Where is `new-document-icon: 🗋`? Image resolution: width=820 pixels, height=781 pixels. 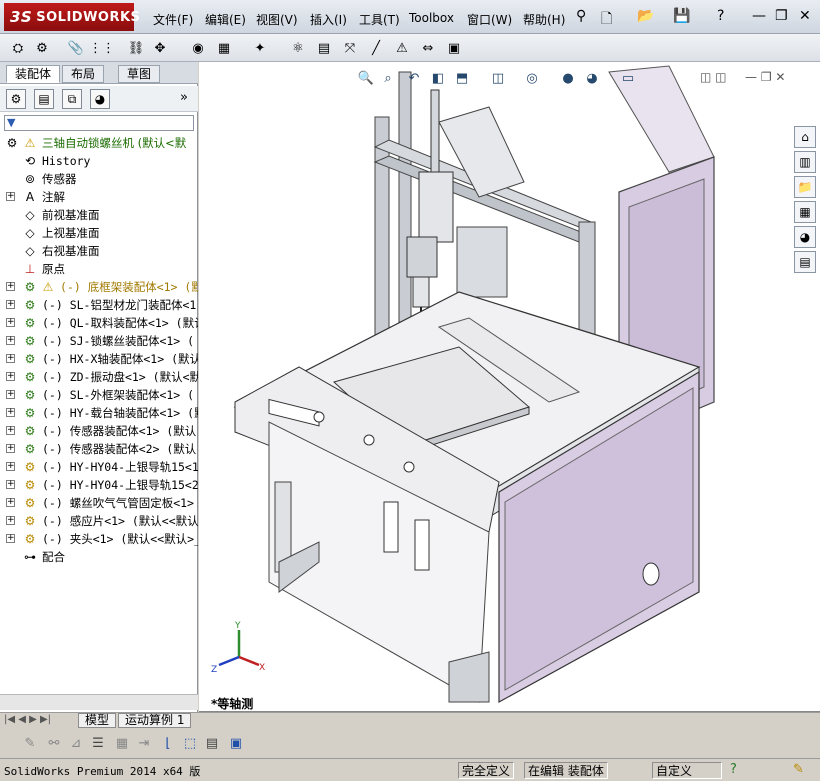
new-document-icon: 🗋 is located at coordinates (606, 20).